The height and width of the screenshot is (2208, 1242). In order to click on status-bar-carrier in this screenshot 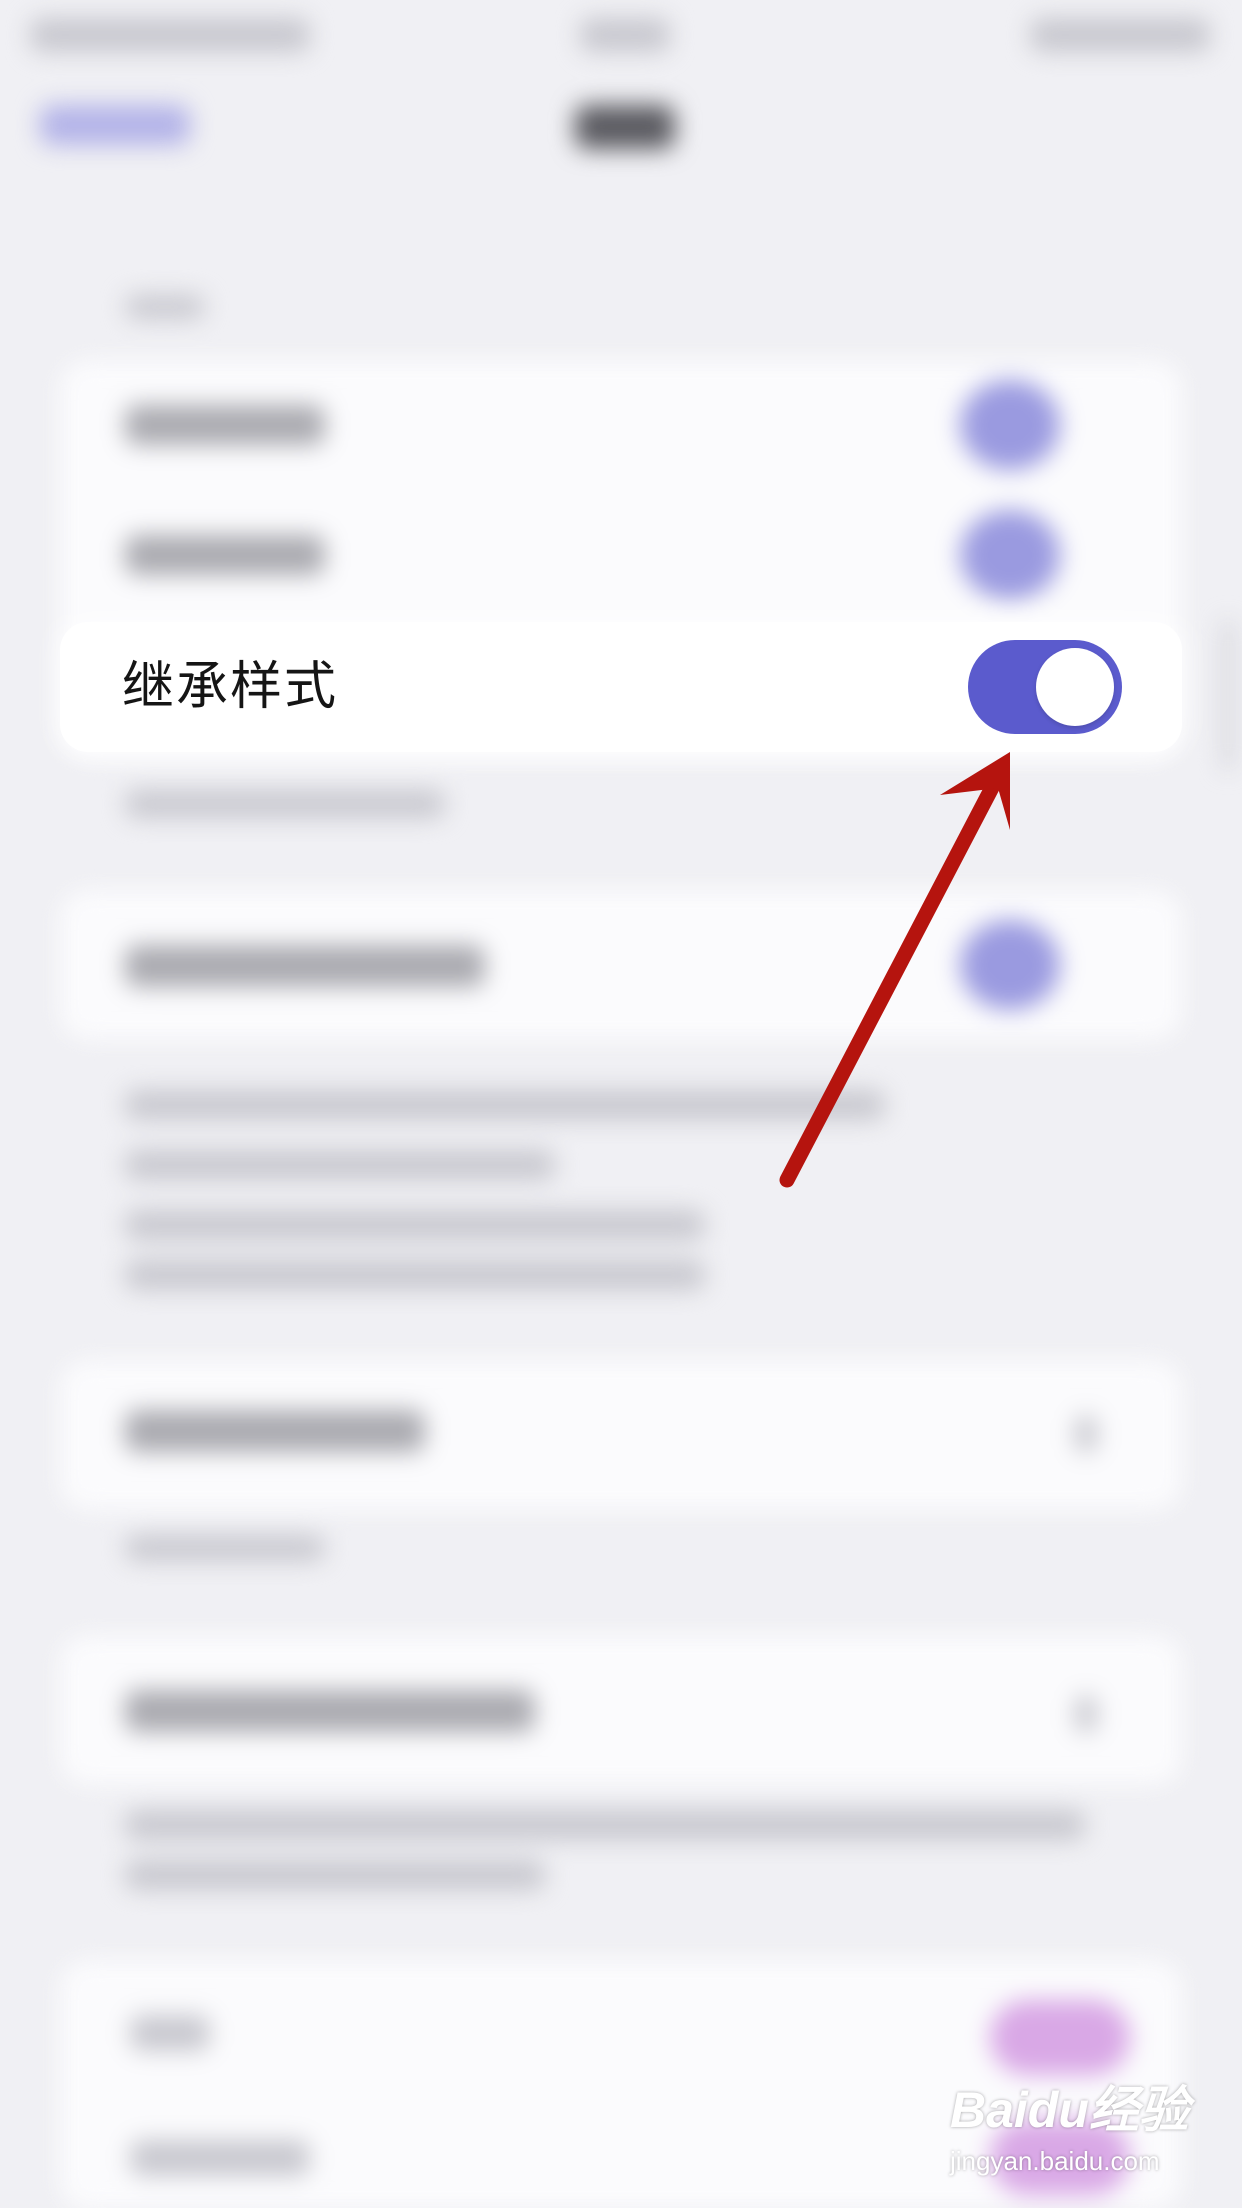, I will do `click(170, 35)`.